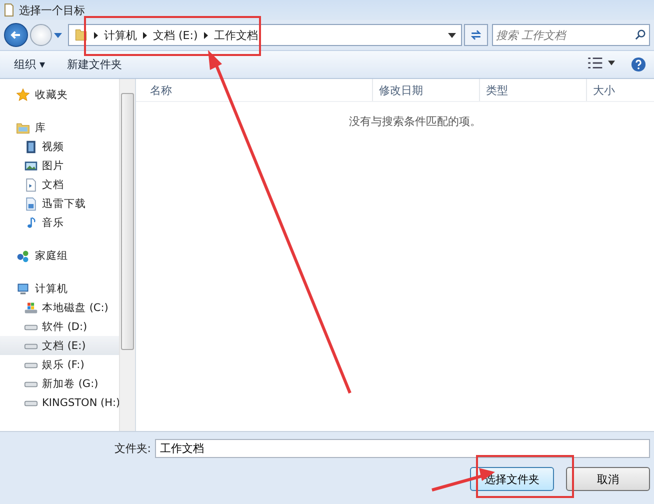 Image resolution: width=654 pixels, height=504 pixels. I want to click on sidebar-item: 计算机, so click(59, 288).